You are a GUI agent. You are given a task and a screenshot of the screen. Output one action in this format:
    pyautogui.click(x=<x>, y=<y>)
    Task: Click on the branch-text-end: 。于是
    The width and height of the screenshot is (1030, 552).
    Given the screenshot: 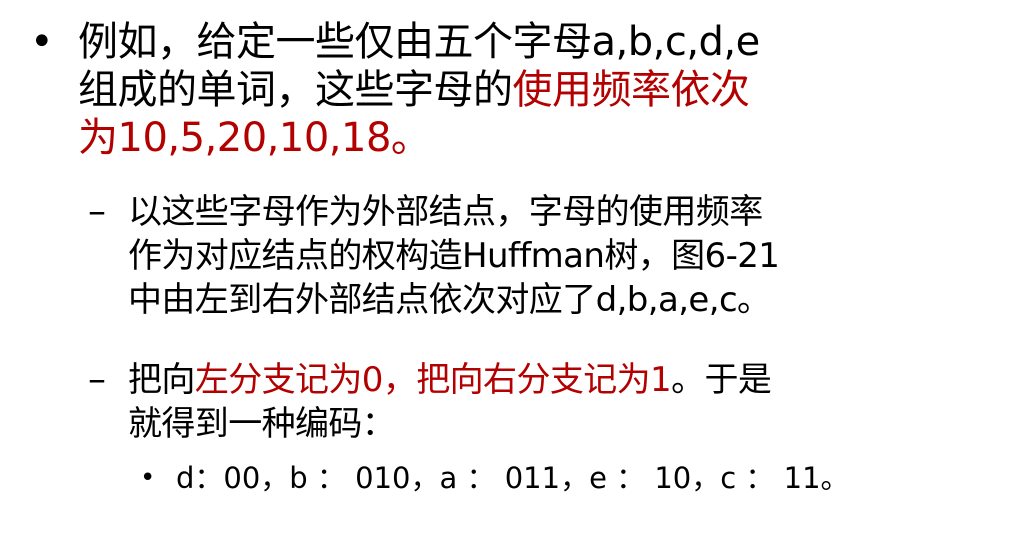 What is the action you would take?
    pyautogui.click(x=721, y=380)
    